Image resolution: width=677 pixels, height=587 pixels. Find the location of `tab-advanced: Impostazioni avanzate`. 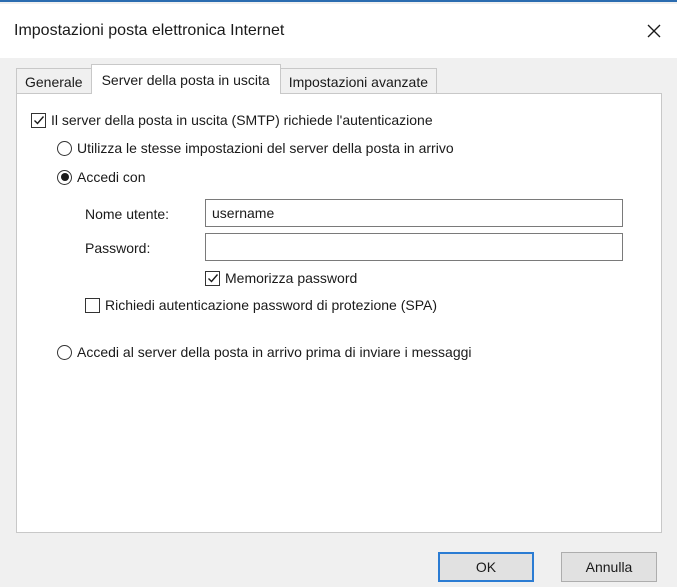

tab-advanced: Impostazioni avanzate is located at coordinates (358, 81).